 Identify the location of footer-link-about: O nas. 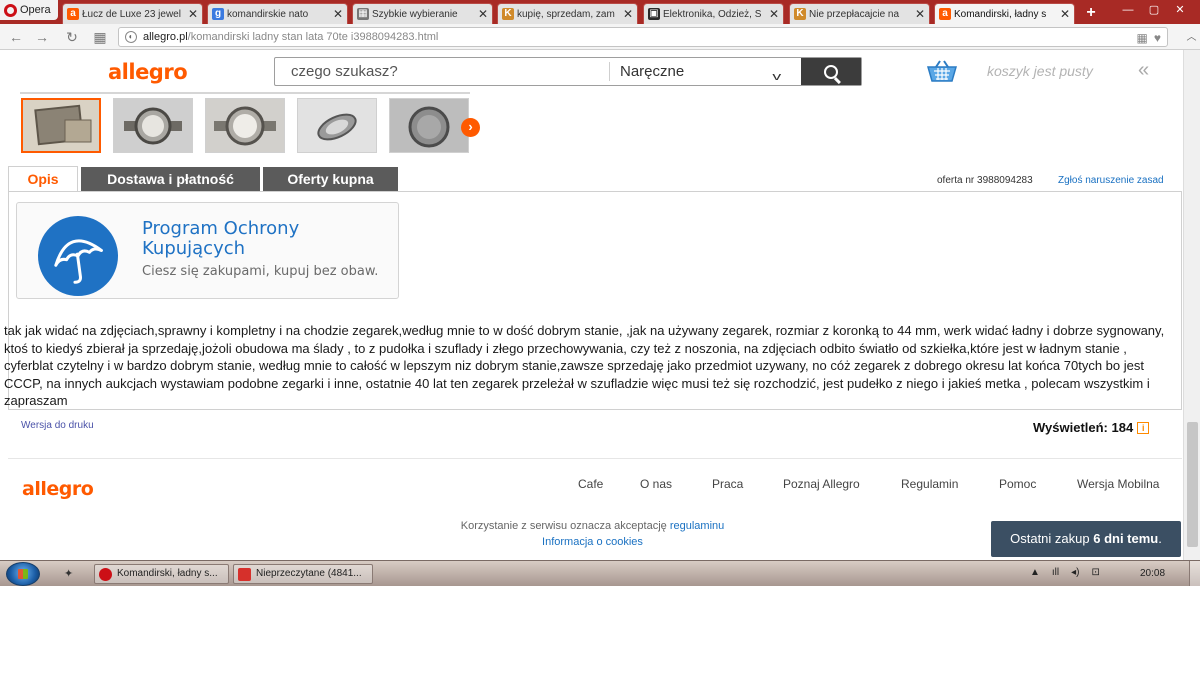
(656, 484).